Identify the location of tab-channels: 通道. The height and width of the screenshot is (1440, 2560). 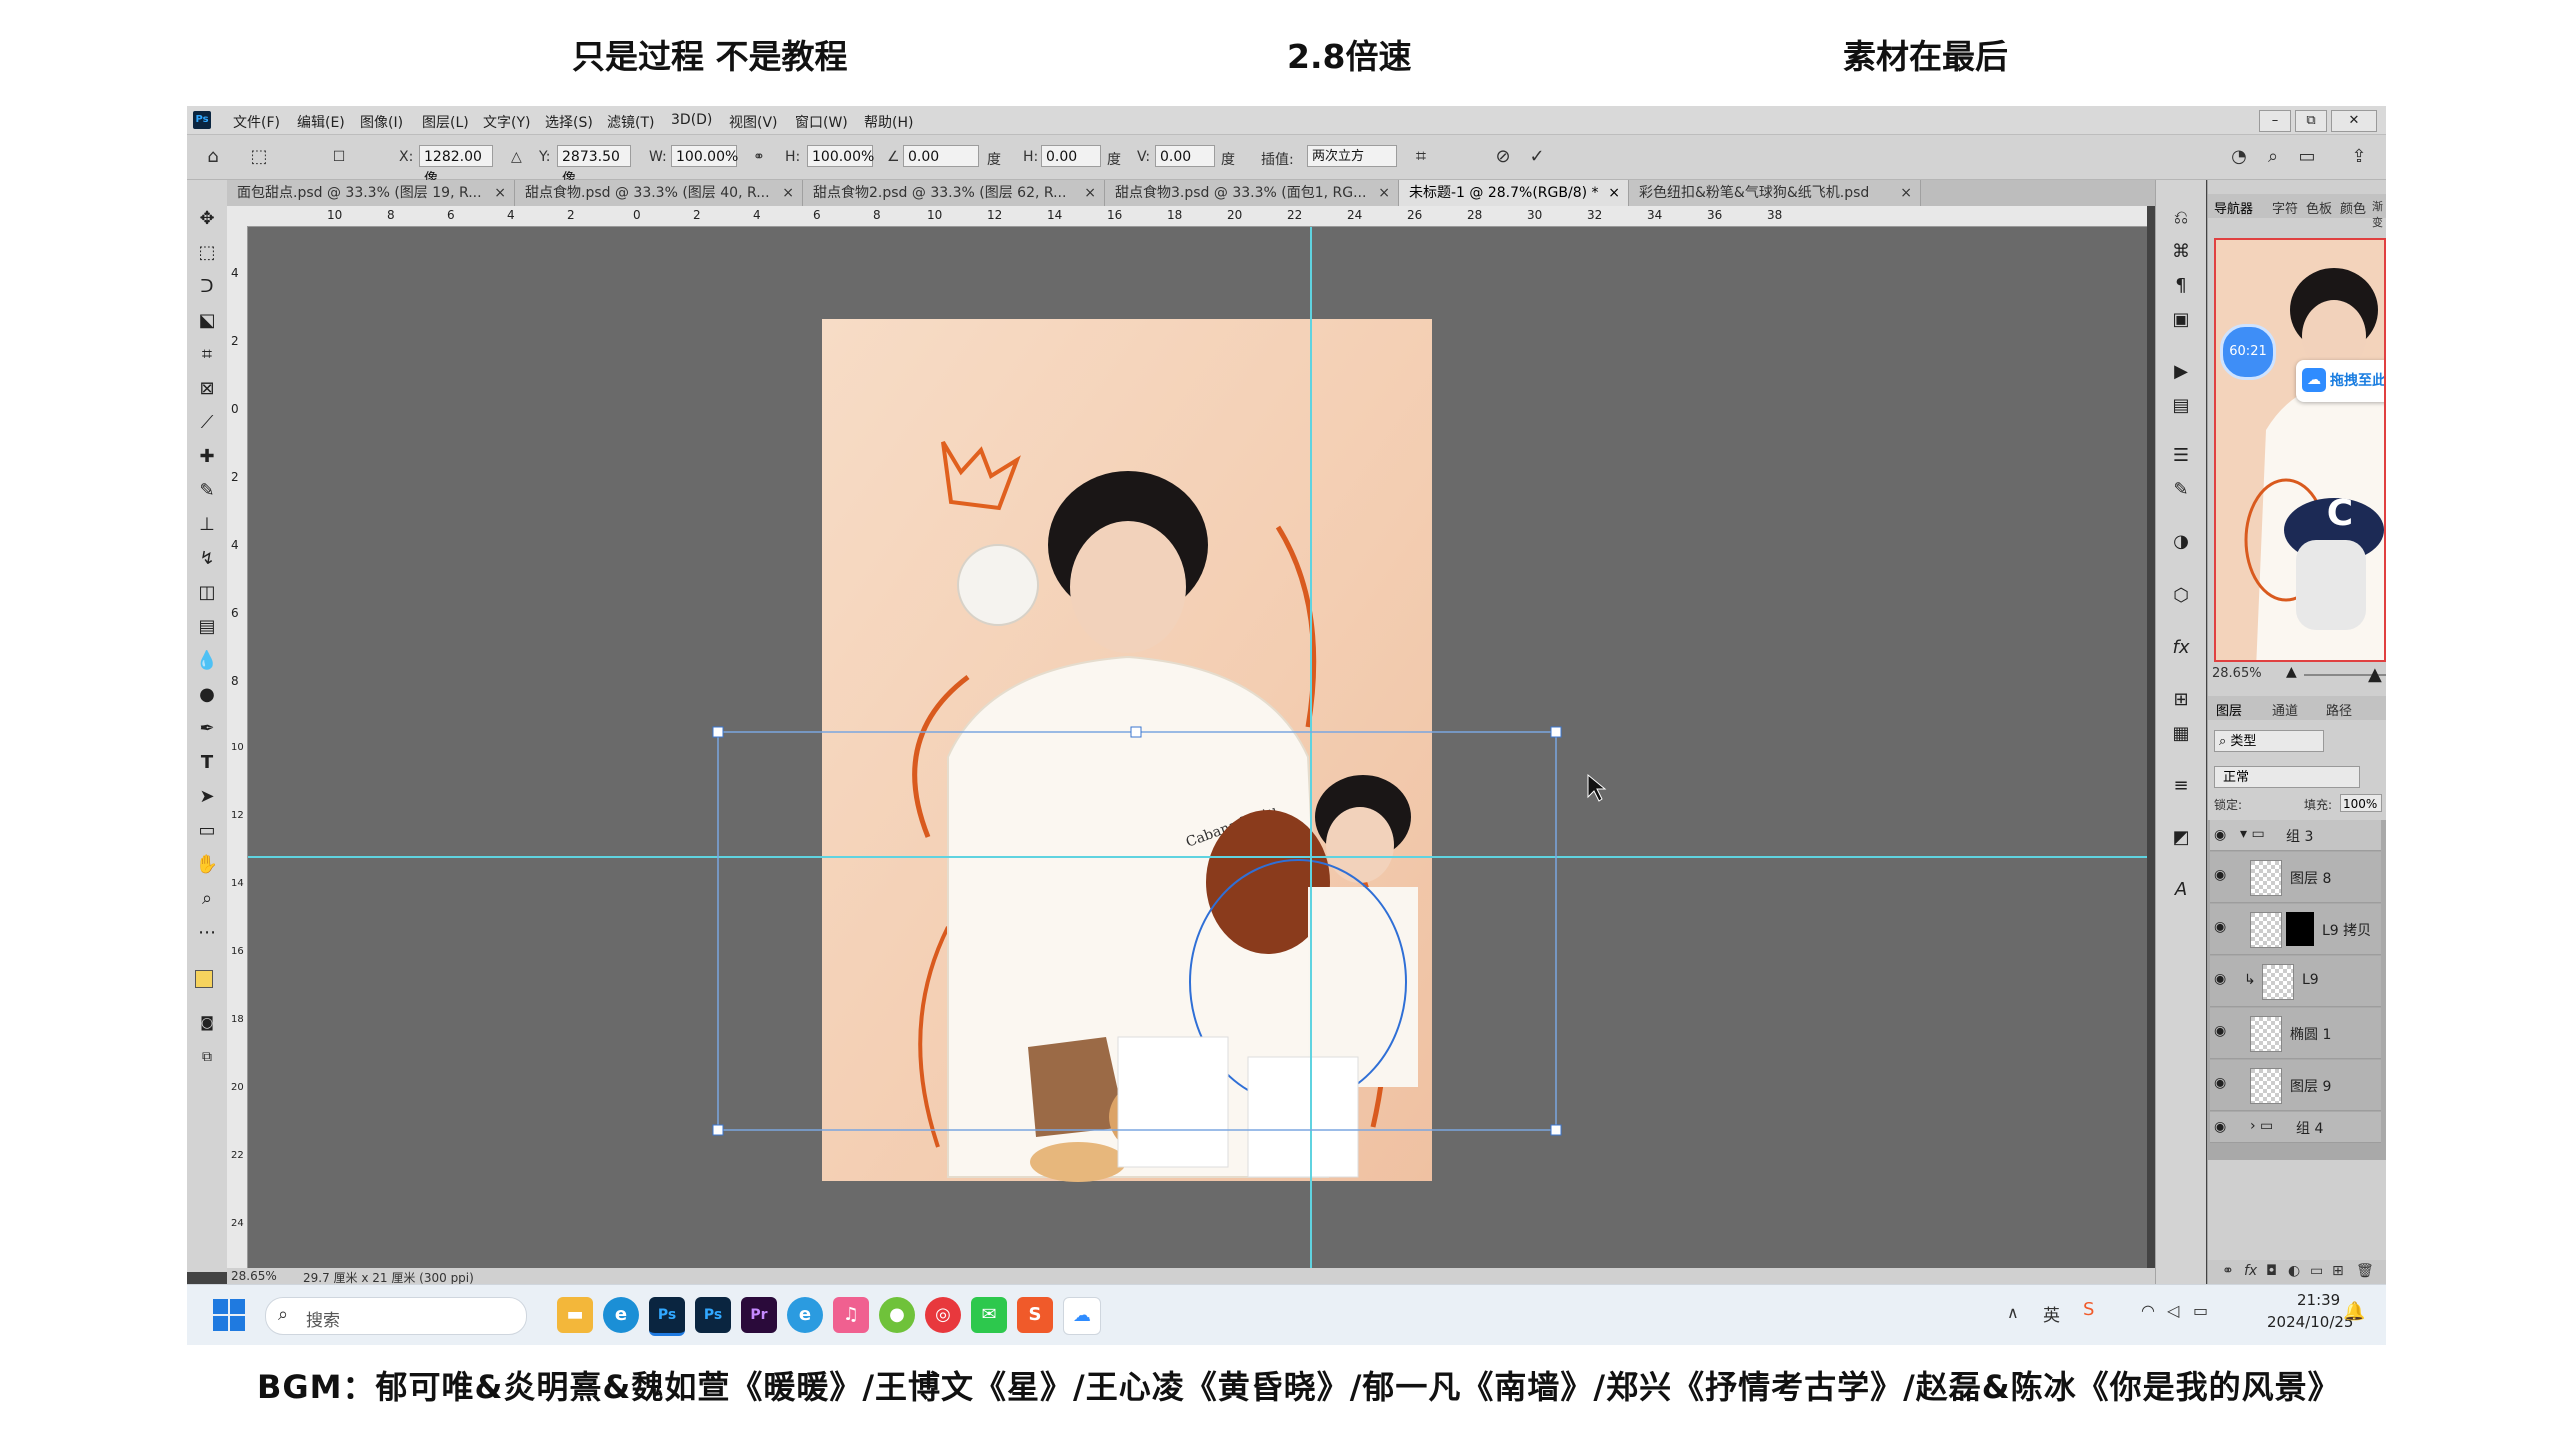
(2285, 709).